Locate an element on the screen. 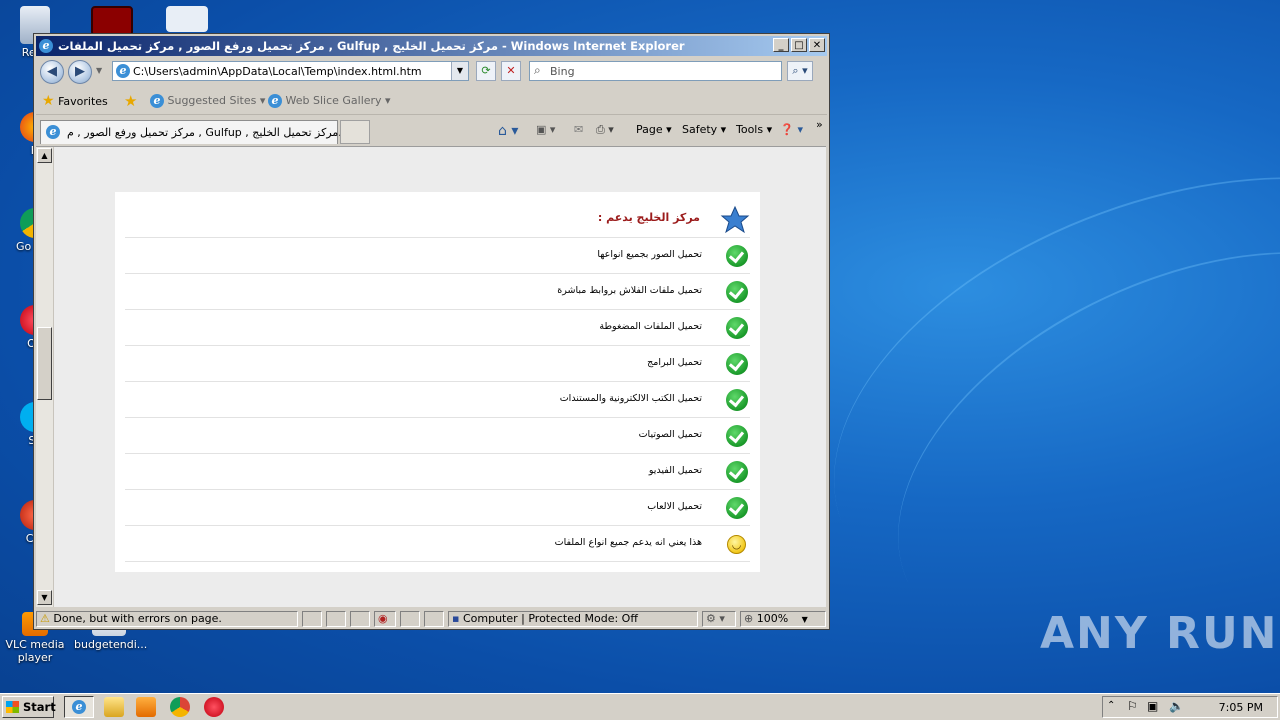 This screenshot has height=720, width=1280. computer-icon: ▪ is located at coordinates (456, 618).